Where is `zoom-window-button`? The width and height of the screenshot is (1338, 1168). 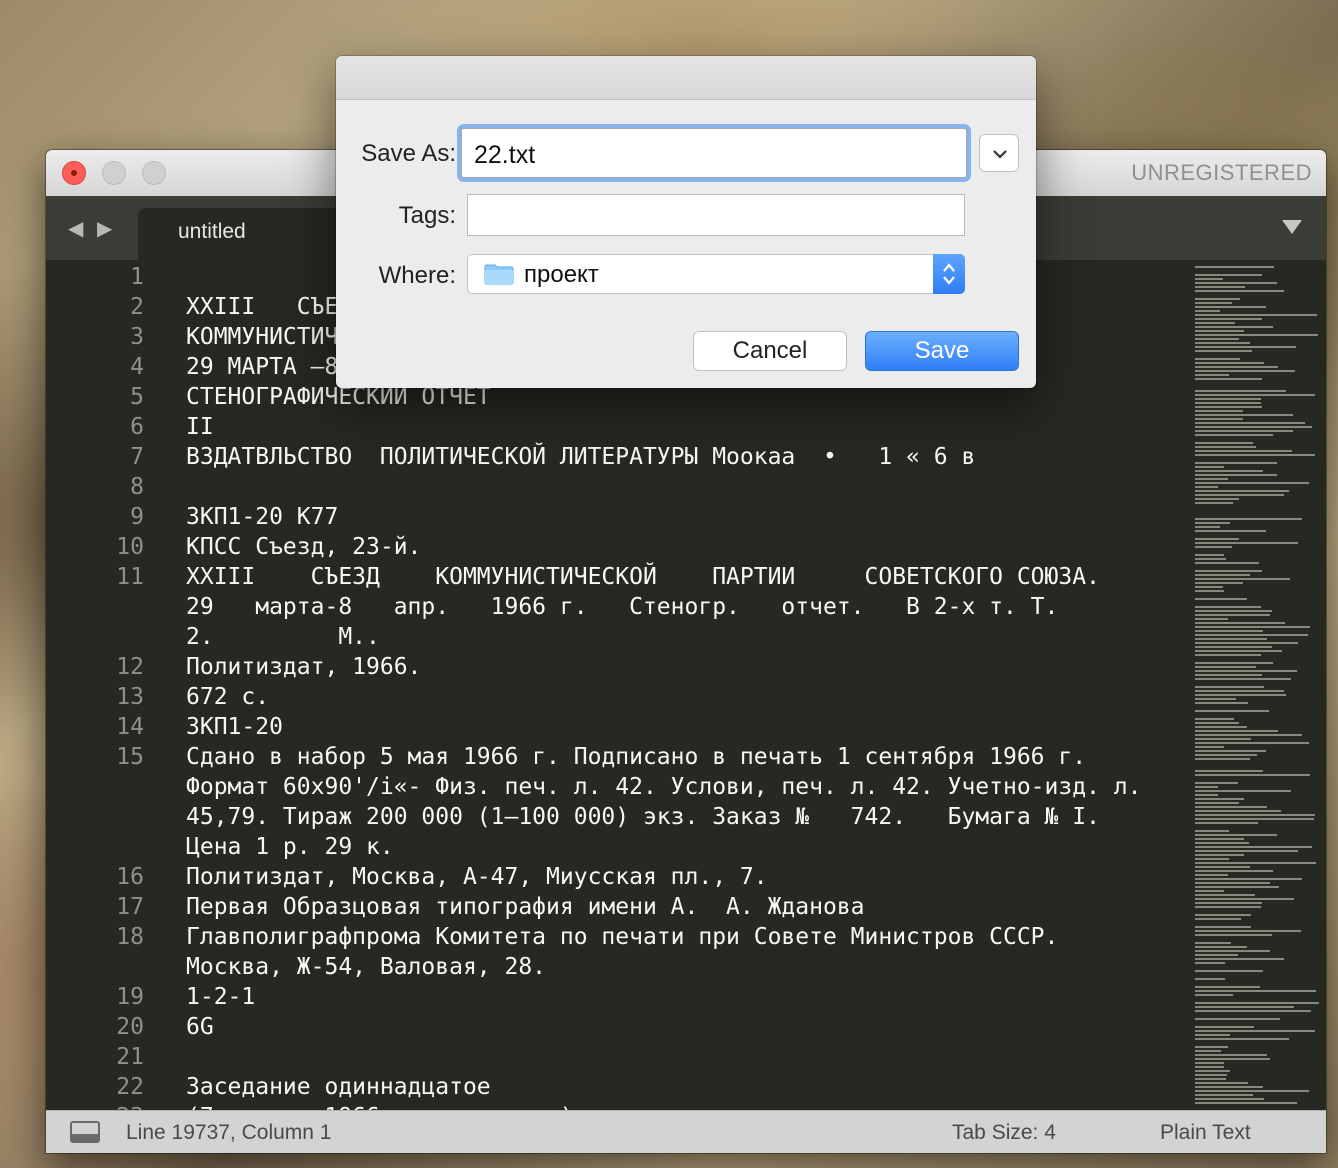 zoom-window-button is located at coordinates (154, 173).